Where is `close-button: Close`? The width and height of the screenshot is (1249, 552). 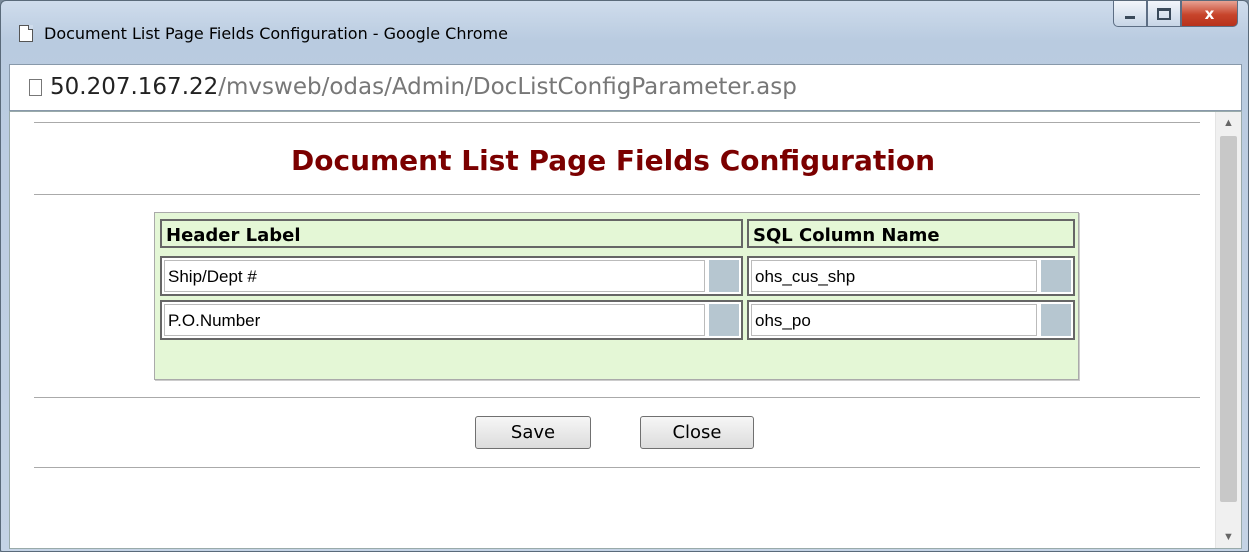 close-button: Close is located at coordinates (697, 432).